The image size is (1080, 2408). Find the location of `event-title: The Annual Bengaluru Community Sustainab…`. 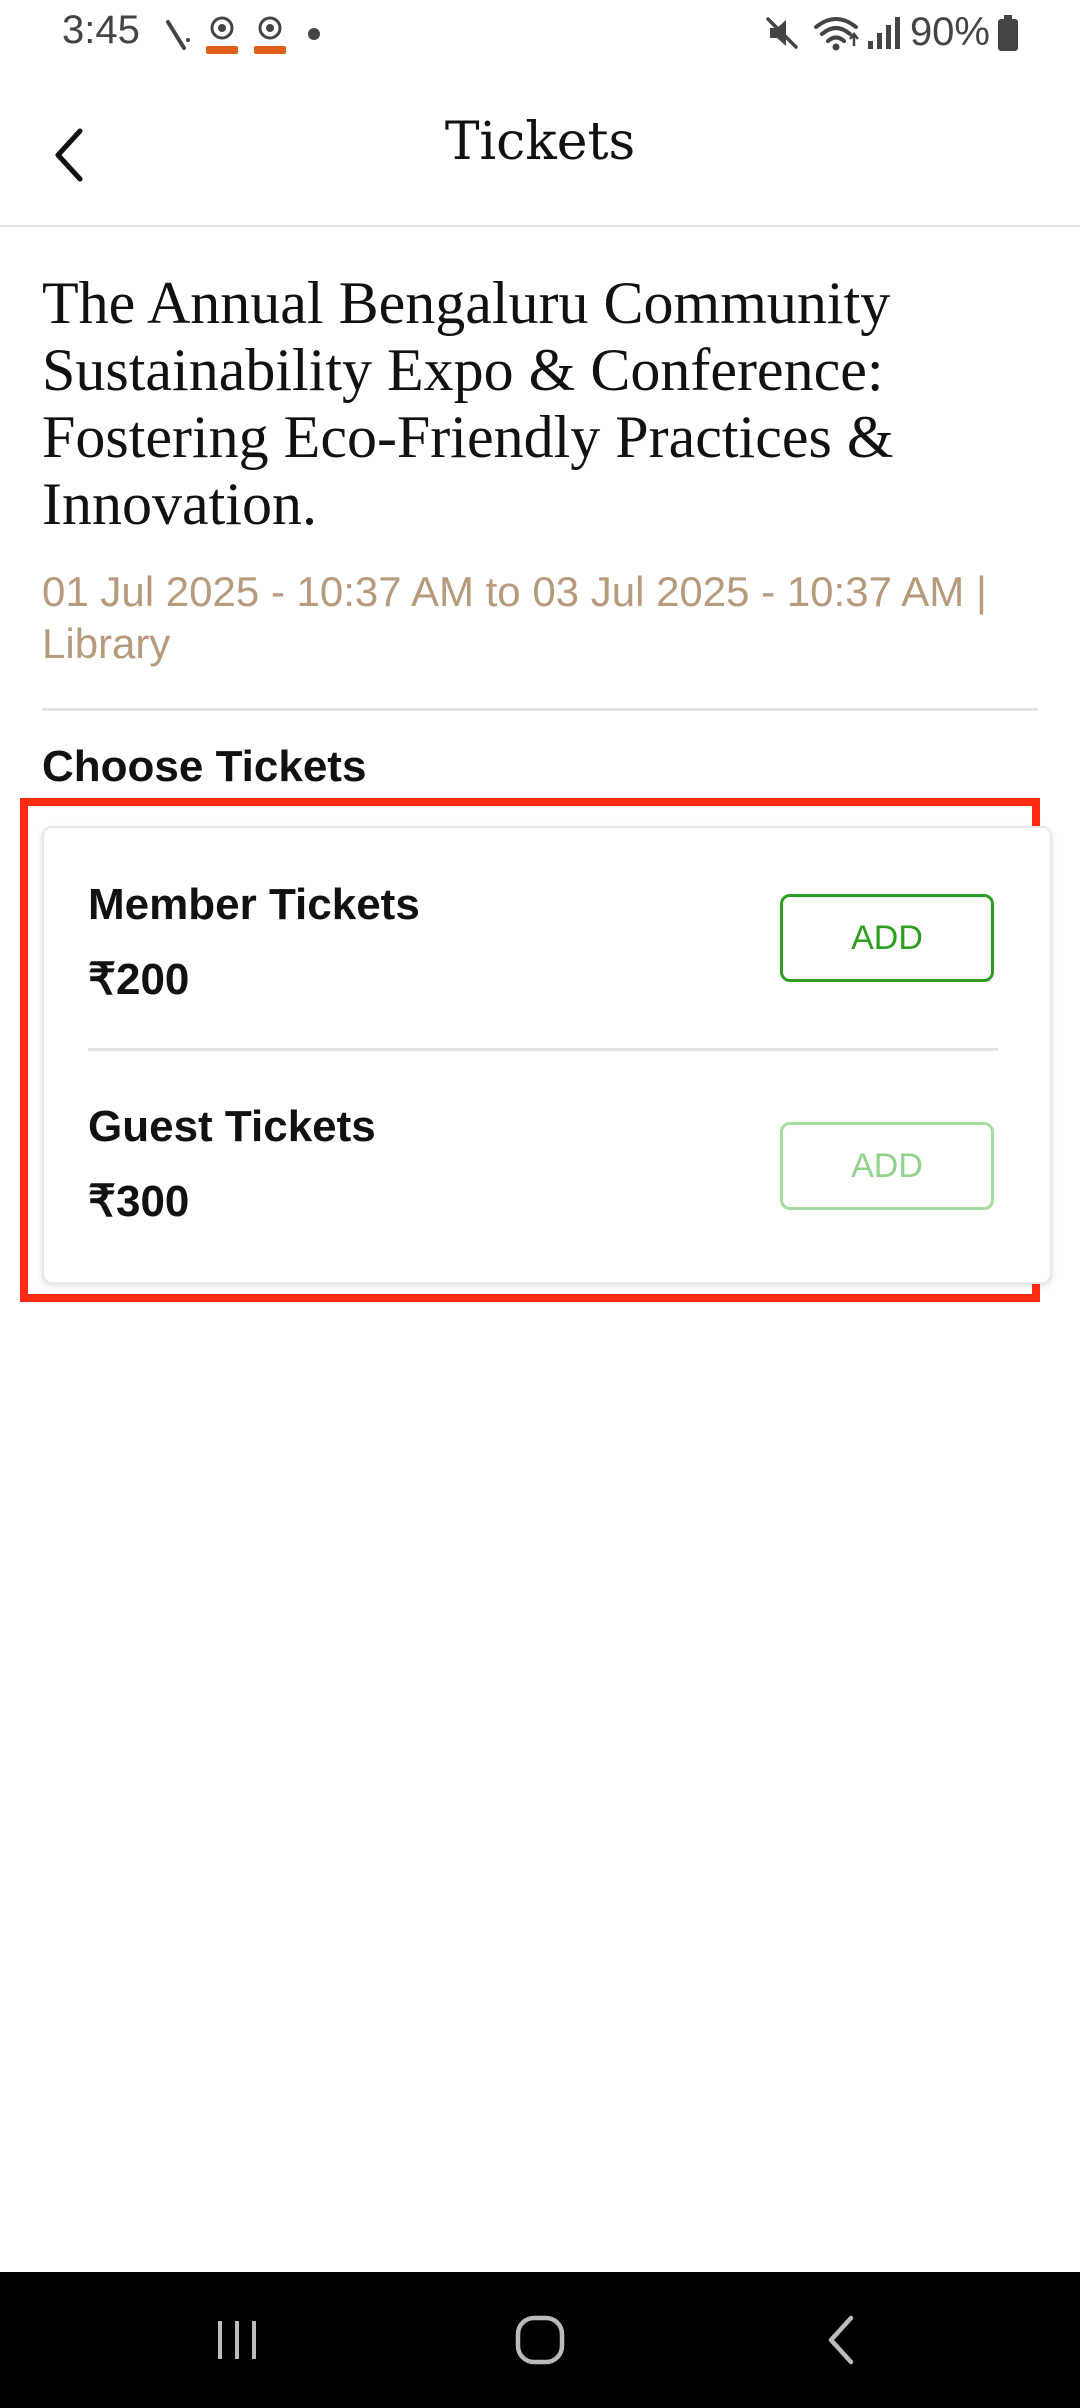

event-title: The Annual Bengaluru Community Sustainab… is located at coordinates (468, 403).